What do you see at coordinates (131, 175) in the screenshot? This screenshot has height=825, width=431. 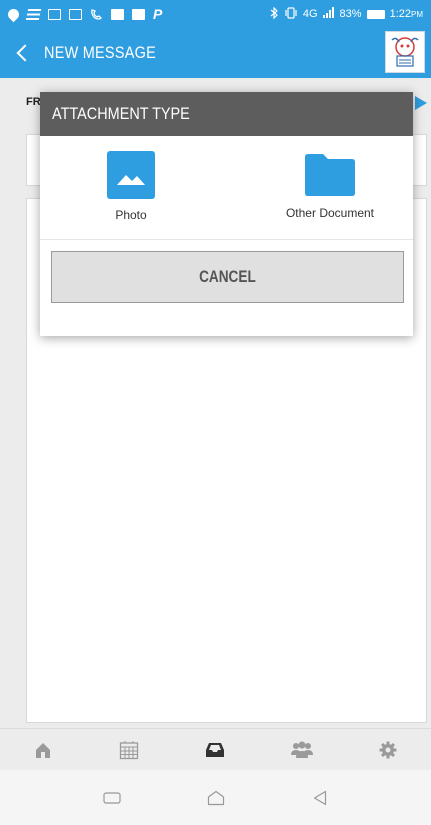 I see `photo-icon` at bounding box center [131, 175].